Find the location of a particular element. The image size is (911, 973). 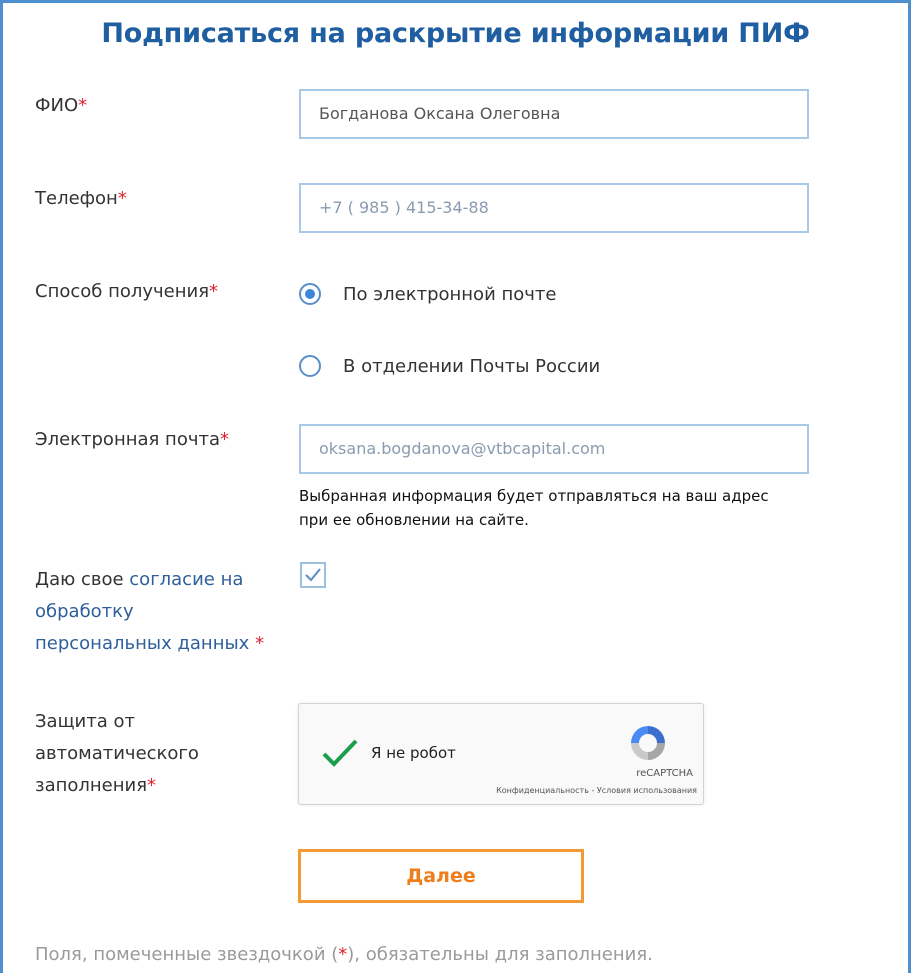

phone-input: +7 ( 985 ) 415-34-88 is located at coordinates (554, 208).